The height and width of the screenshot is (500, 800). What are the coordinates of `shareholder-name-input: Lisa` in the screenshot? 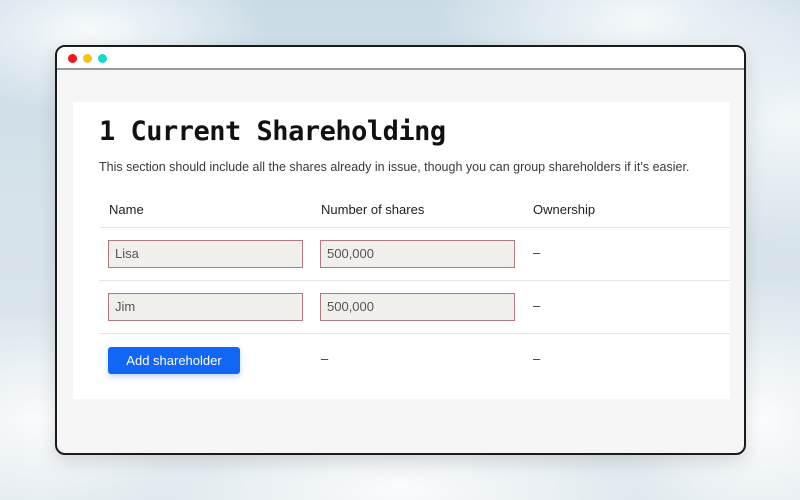 It's located at (205, 254).